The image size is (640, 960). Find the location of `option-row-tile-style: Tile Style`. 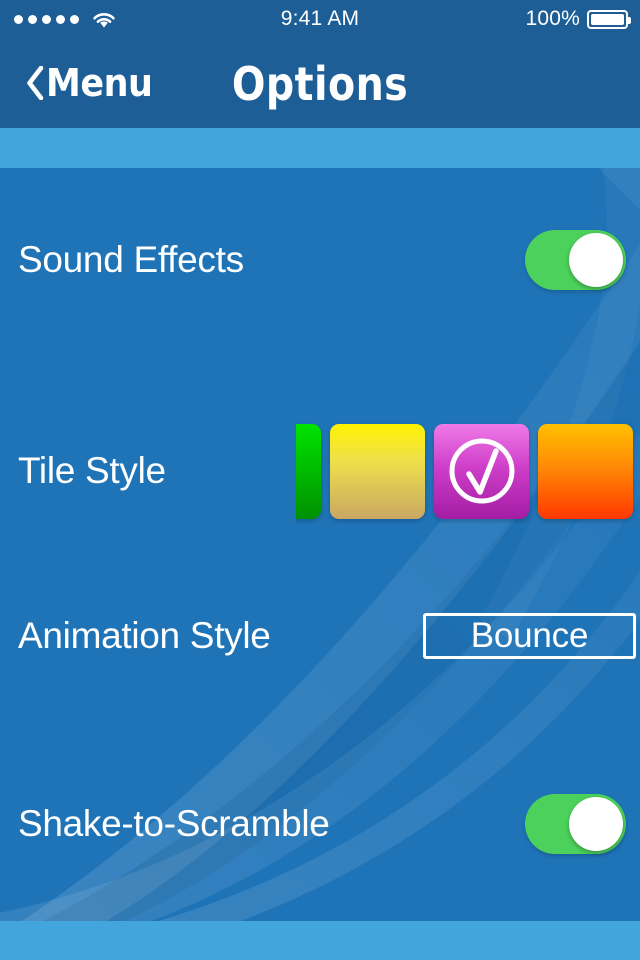

option-row-tile-style: Tile Style is located at coordinates (320, 471).